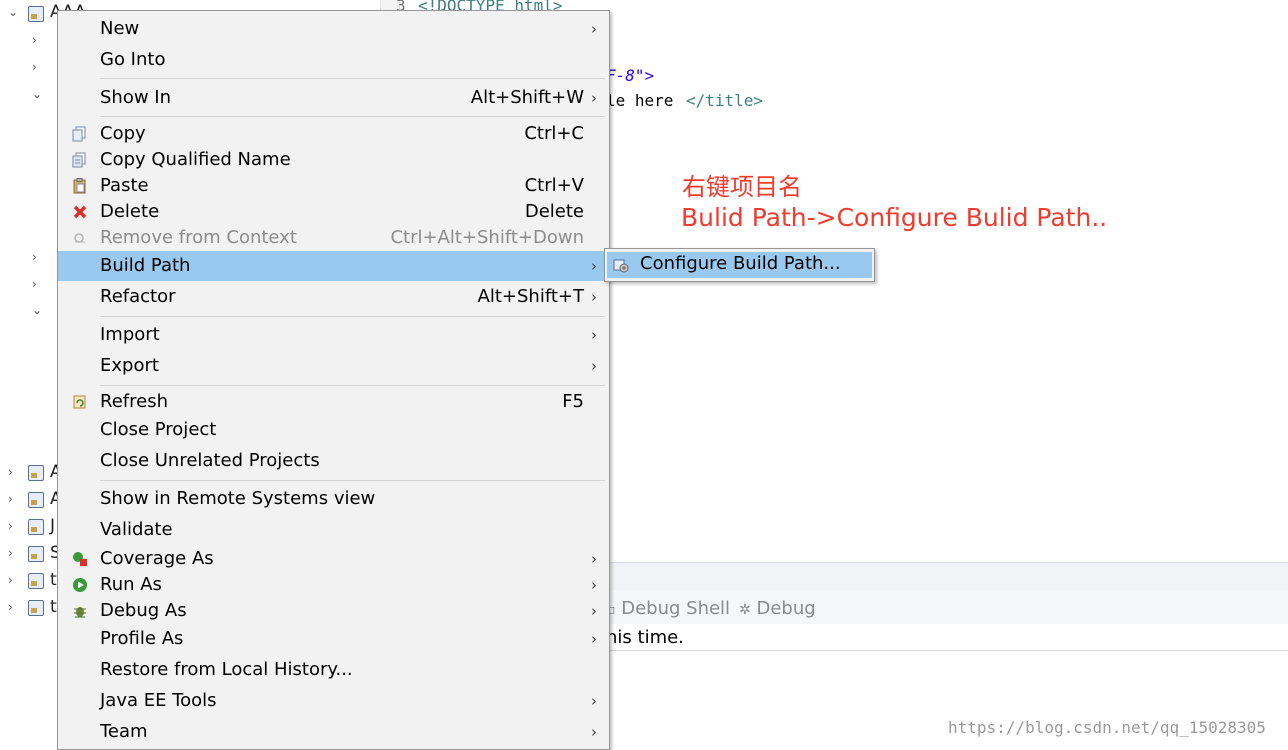 The width and height of the screenshot is (1288, 750). Describe the element at coordinates (333, 336) in the screenshot. I see `menu-item-import: Import ›` at that location.